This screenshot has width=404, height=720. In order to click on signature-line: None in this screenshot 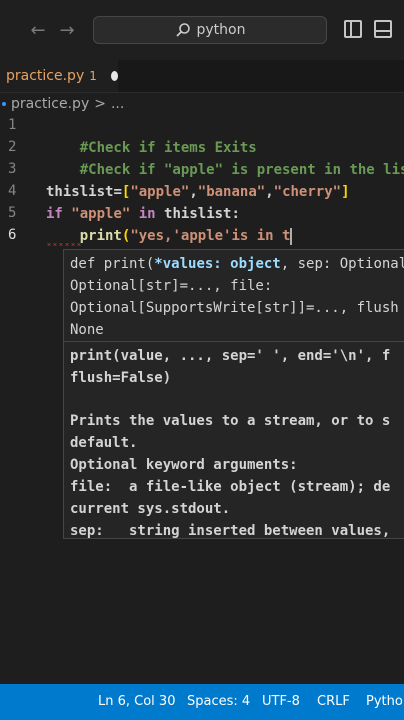, I will do `click(87, 330)`.